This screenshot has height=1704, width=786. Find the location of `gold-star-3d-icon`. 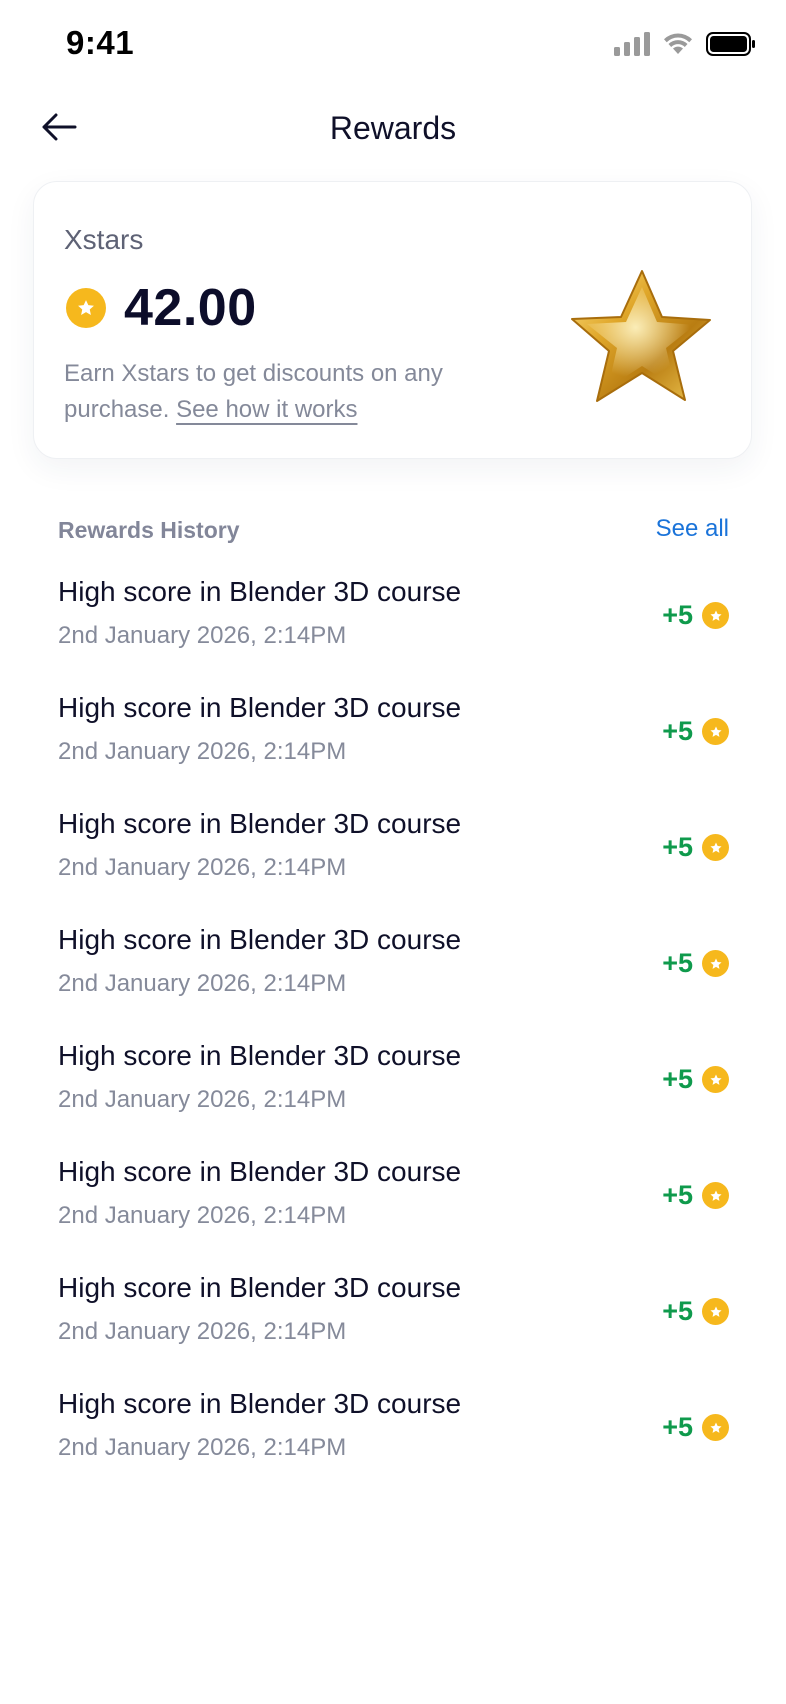

gold-star-3d-icon is located at coordinates (644, 342).